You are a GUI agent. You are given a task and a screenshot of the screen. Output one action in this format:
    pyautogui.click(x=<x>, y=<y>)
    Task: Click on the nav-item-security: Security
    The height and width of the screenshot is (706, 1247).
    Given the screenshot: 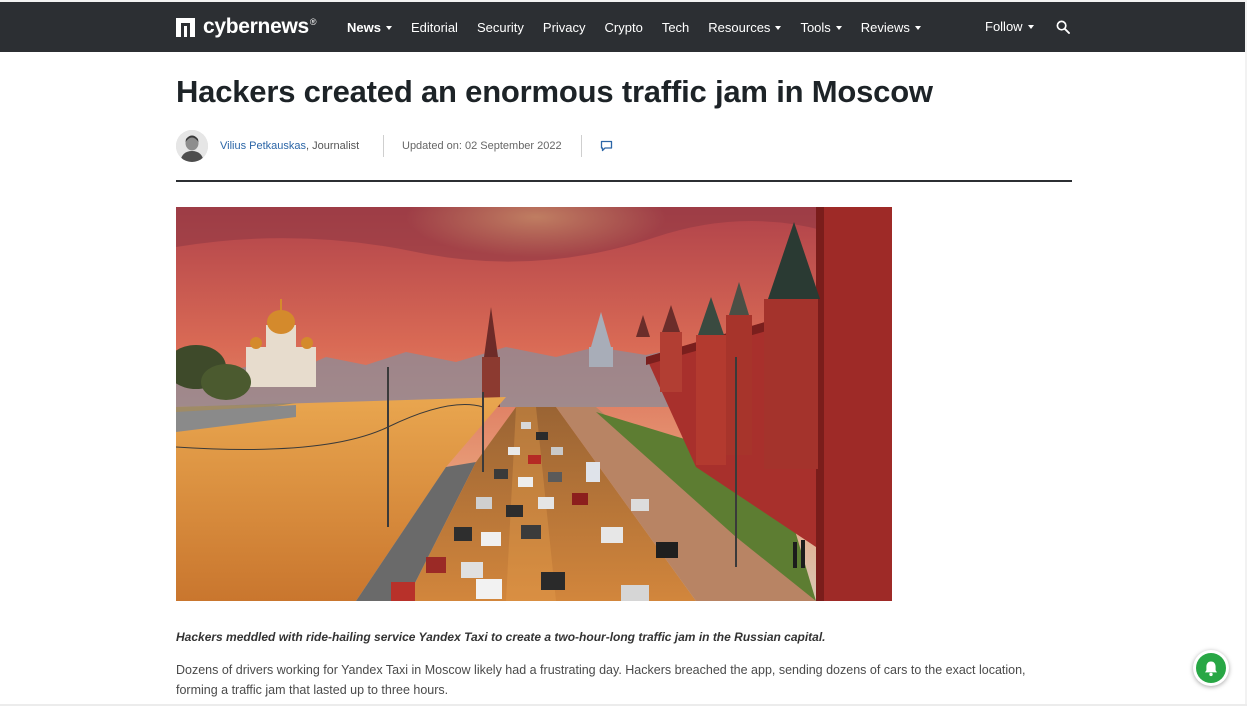 What is the action you would take?
    pyautogui.click(x=500, y=27)
    